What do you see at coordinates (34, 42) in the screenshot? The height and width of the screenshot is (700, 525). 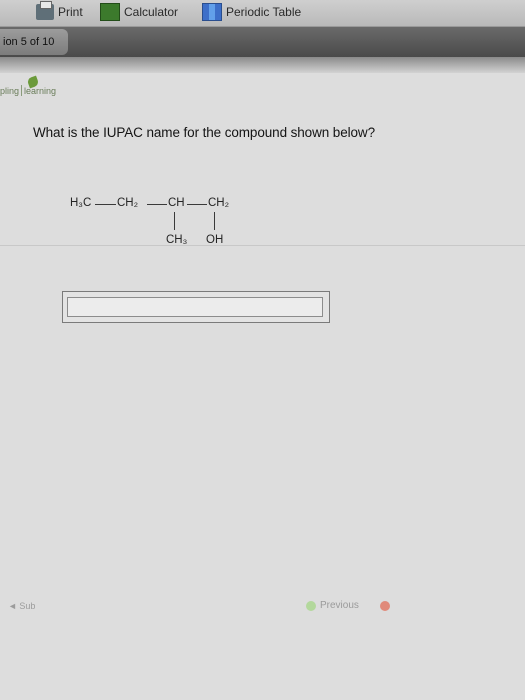 I see `question-counter: ion 5 of 10` at bounding box center [34, 42].